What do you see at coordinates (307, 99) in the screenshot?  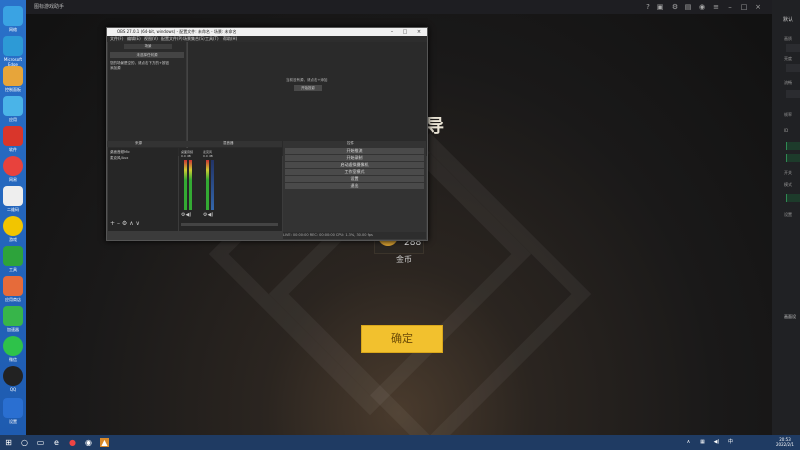 I see `obs-preview-area: 当前没有源，请点击+添加 开始投影` at bounding box center [307, 99].